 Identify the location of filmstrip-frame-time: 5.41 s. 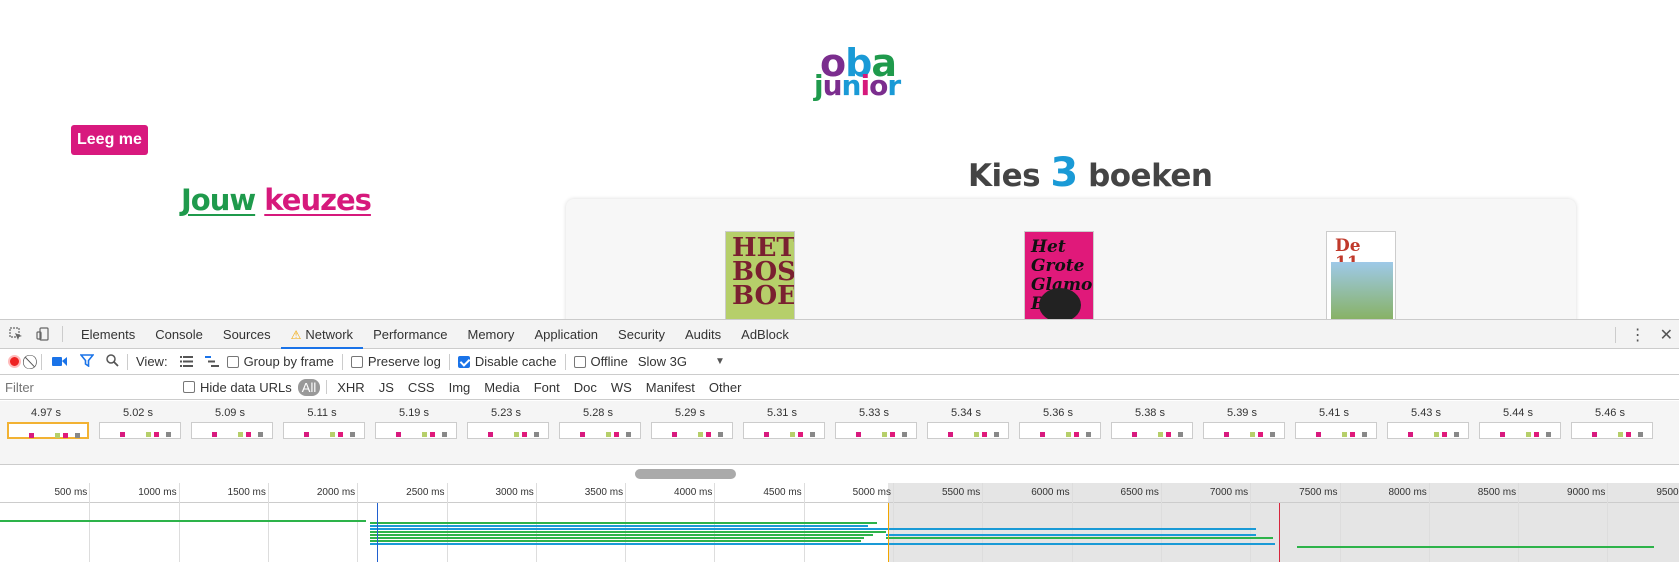
(1334, 413).